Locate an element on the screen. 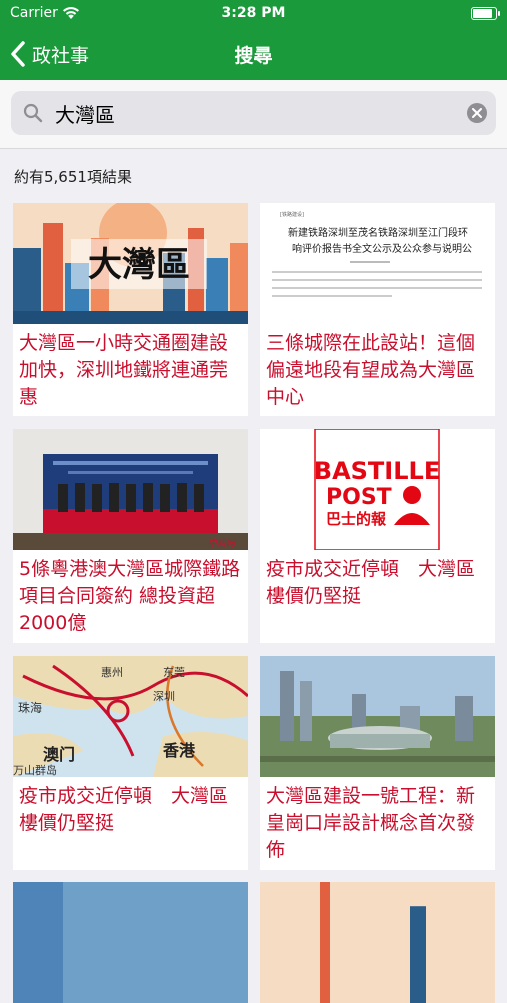 The height and width of the screenshot is (1003, 507). status-bar: Carrier 3:28 PM is located at coordinates (253, 14).